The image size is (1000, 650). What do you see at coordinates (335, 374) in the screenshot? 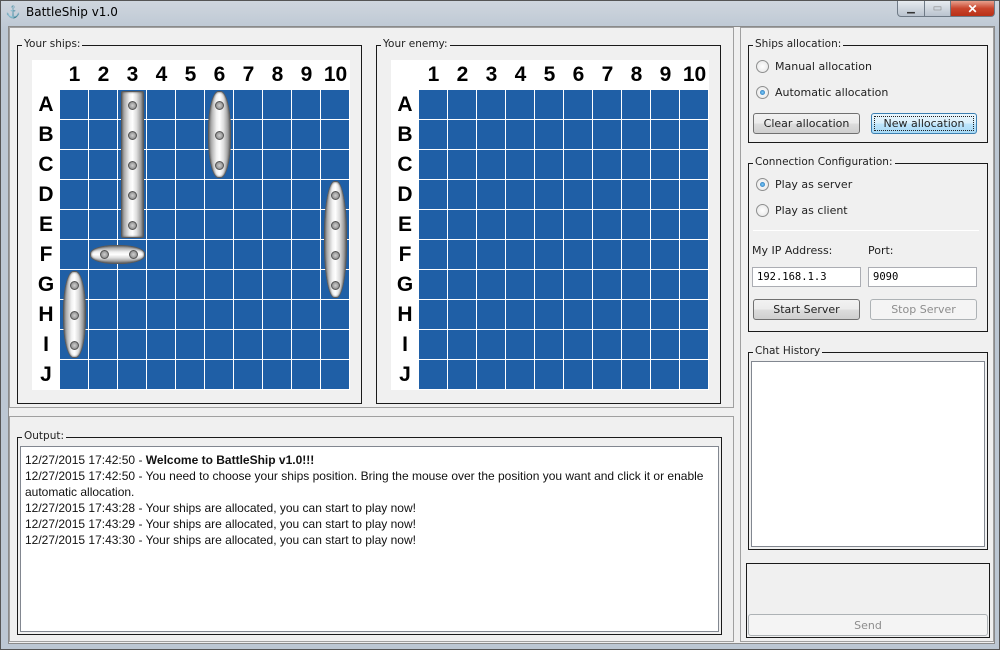
I see `own-cell-J10` at bounding box center [335, 374].